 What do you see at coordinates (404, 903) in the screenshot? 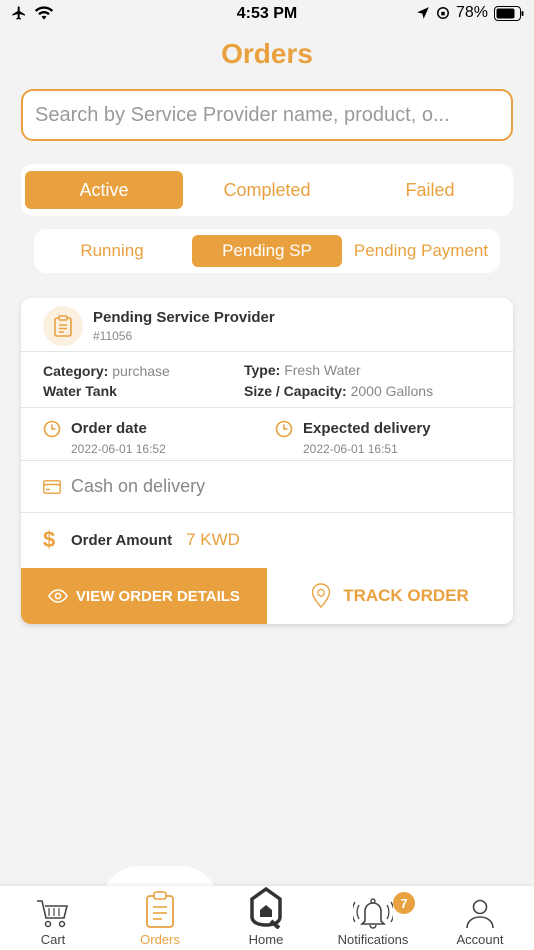
I see `notification-badge: 7` at bounding box center [404, 903].